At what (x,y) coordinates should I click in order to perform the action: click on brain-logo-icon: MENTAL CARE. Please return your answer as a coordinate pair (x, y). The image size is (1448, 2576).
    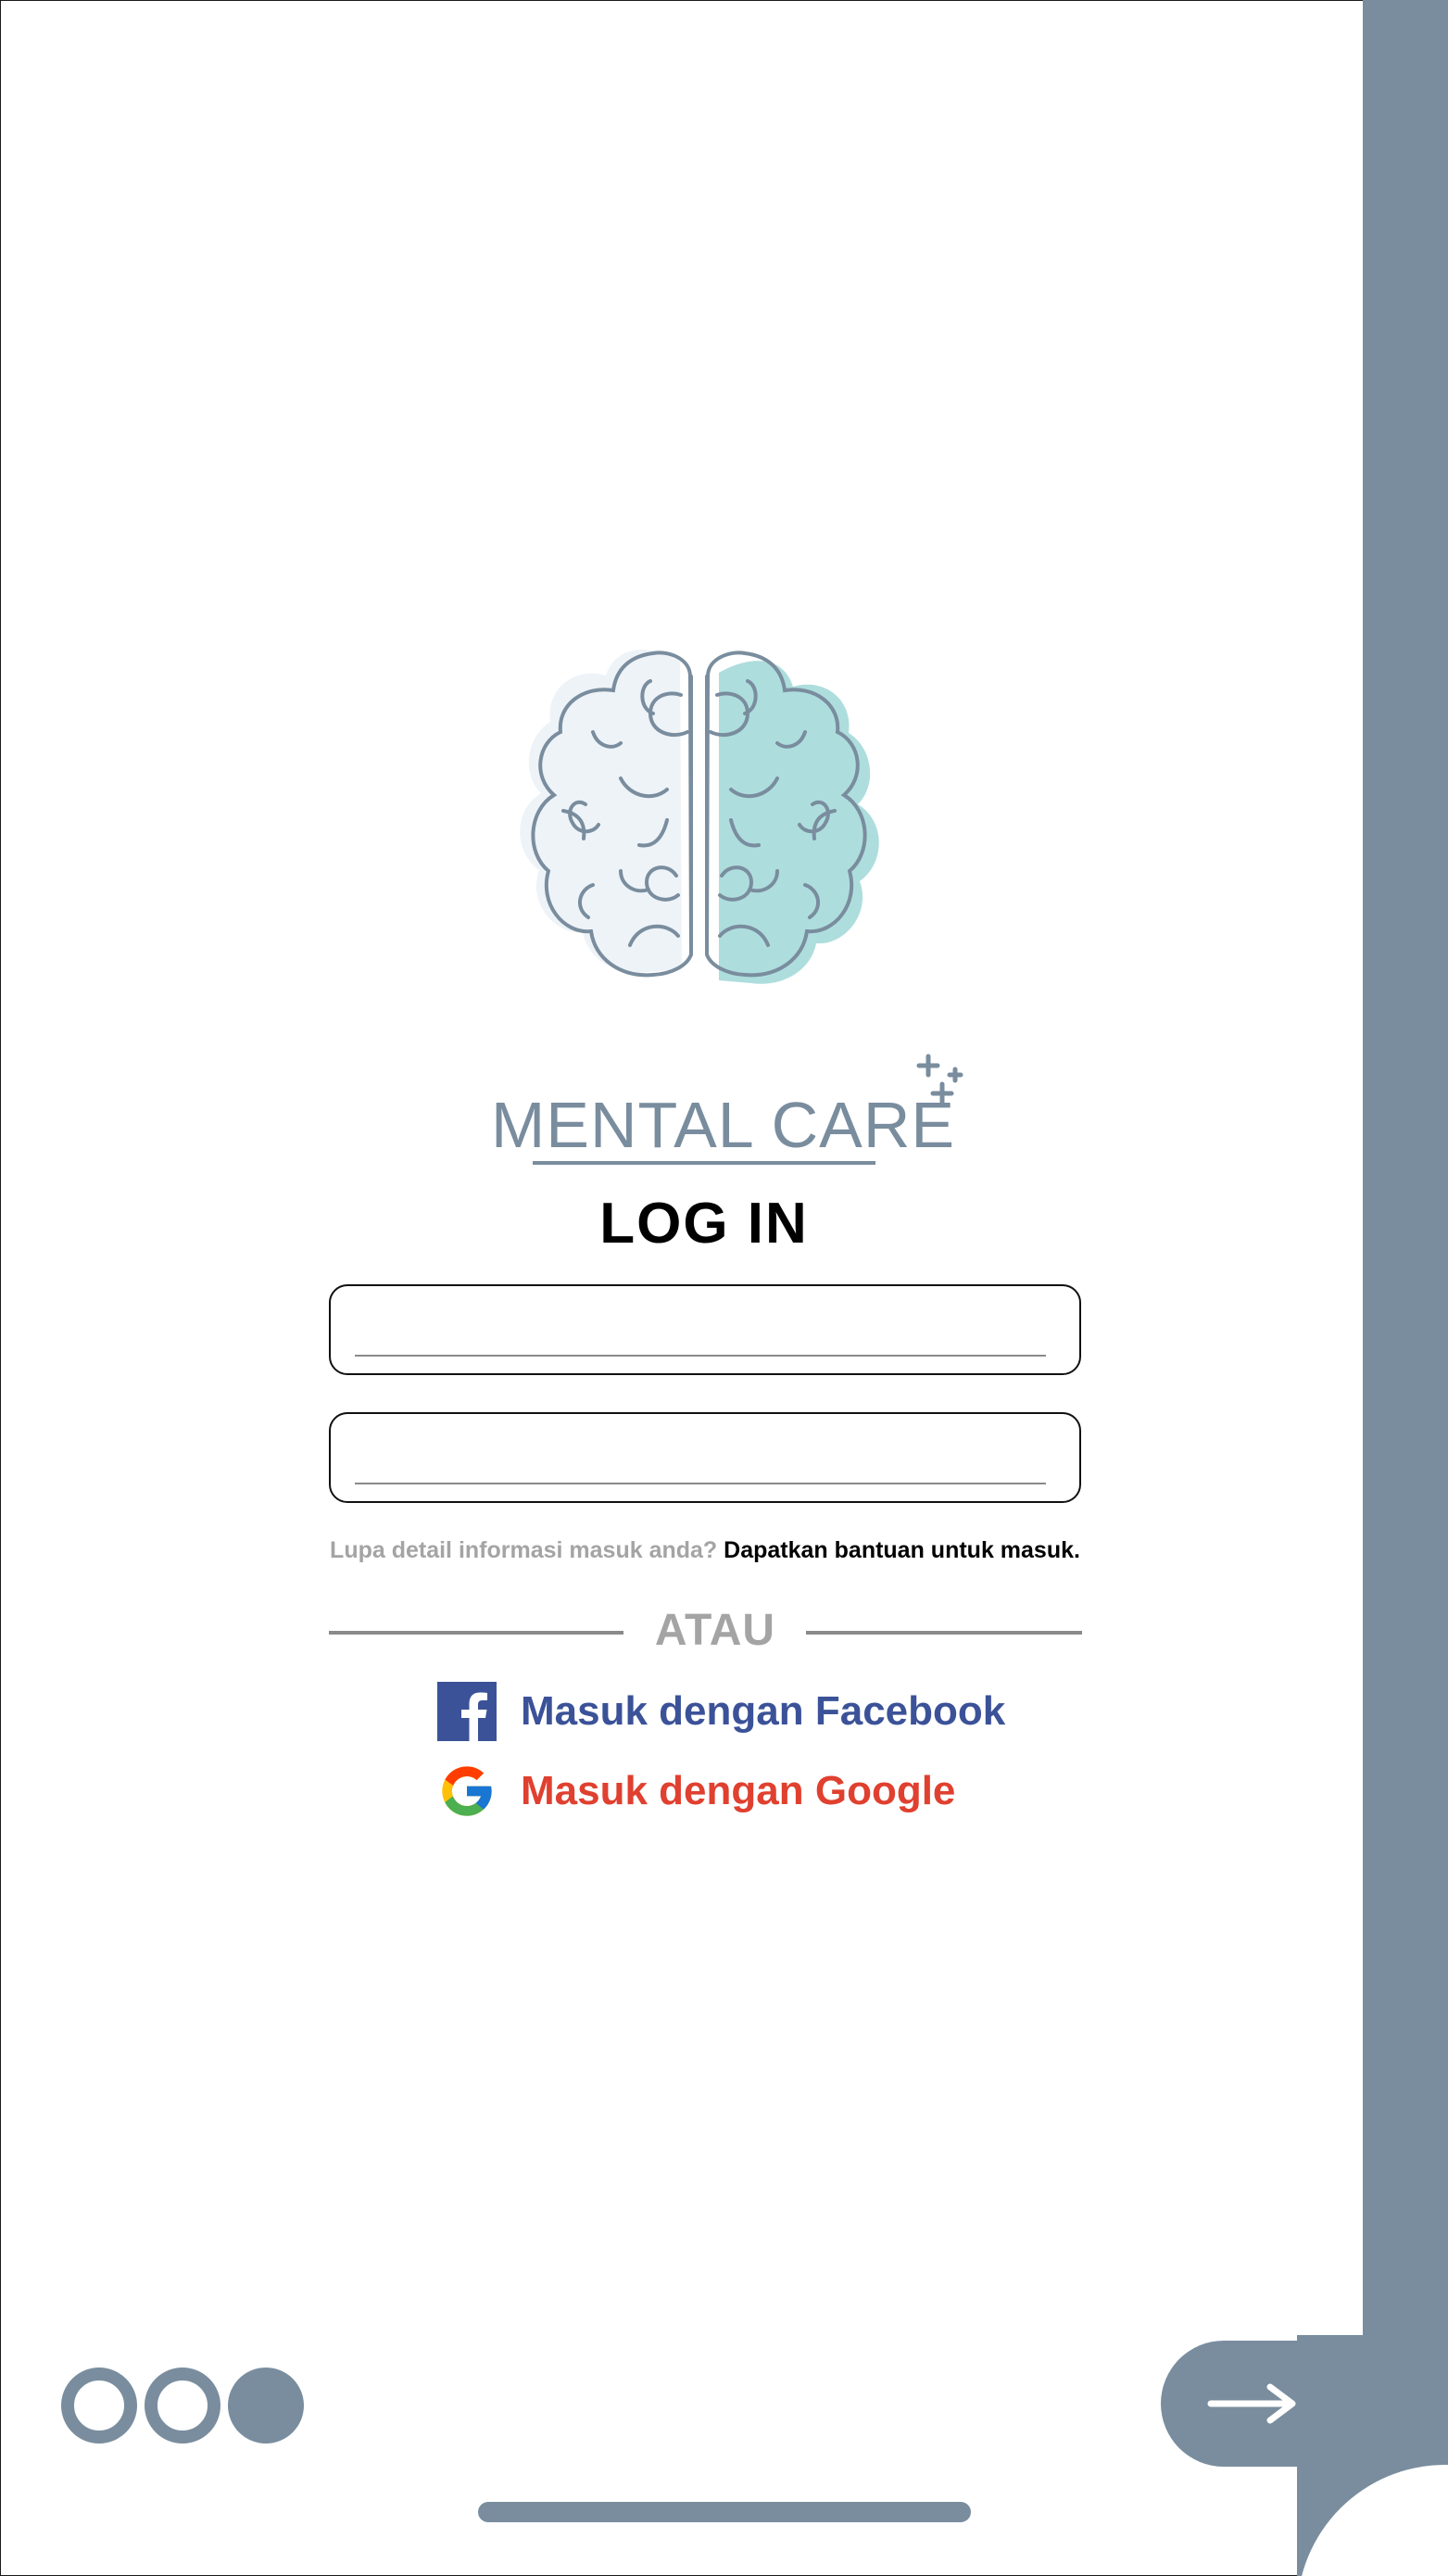
    Looking at the image, I should click on (727, 908).